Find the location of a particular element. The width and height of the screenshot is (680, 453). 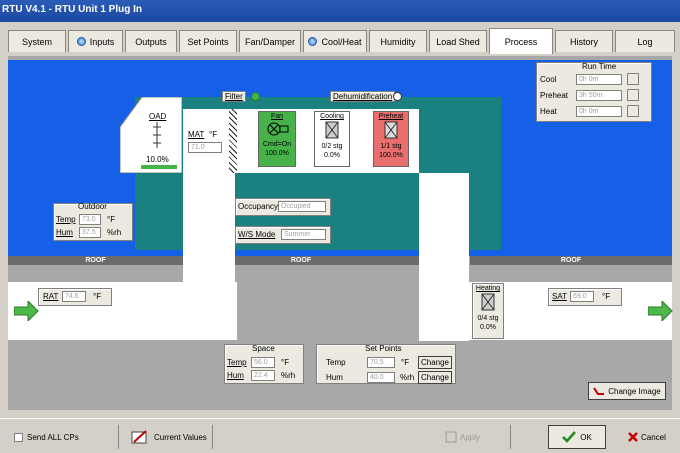

change-hum-set-point-button: Change is located at coordinates (435, 377).